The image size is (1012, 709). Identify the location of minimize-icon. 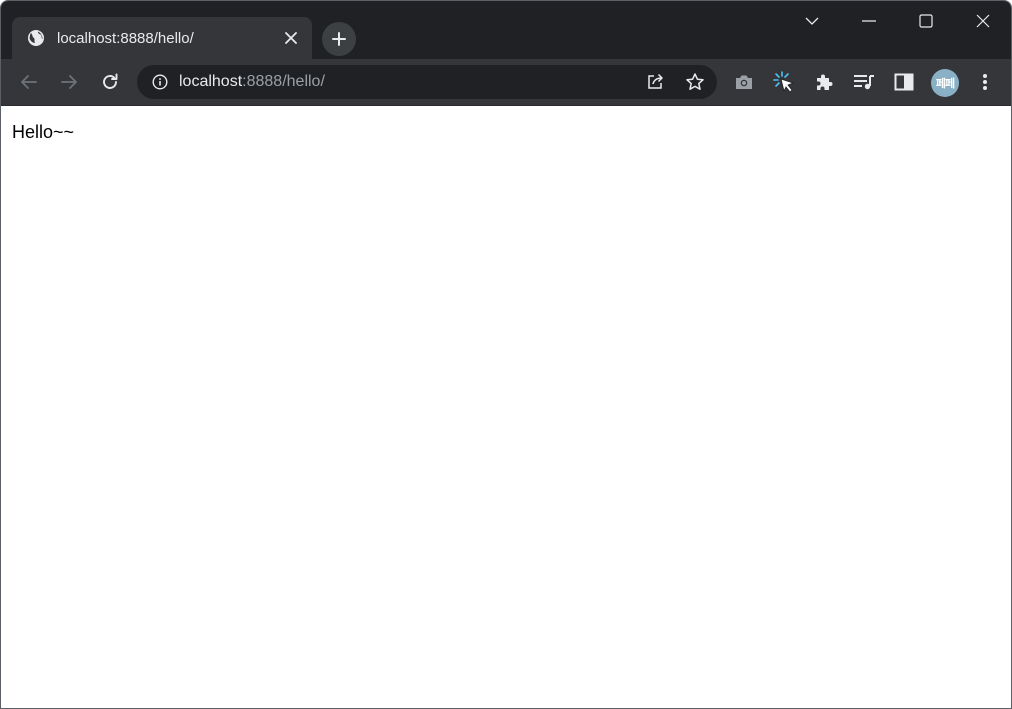
(868, 21).